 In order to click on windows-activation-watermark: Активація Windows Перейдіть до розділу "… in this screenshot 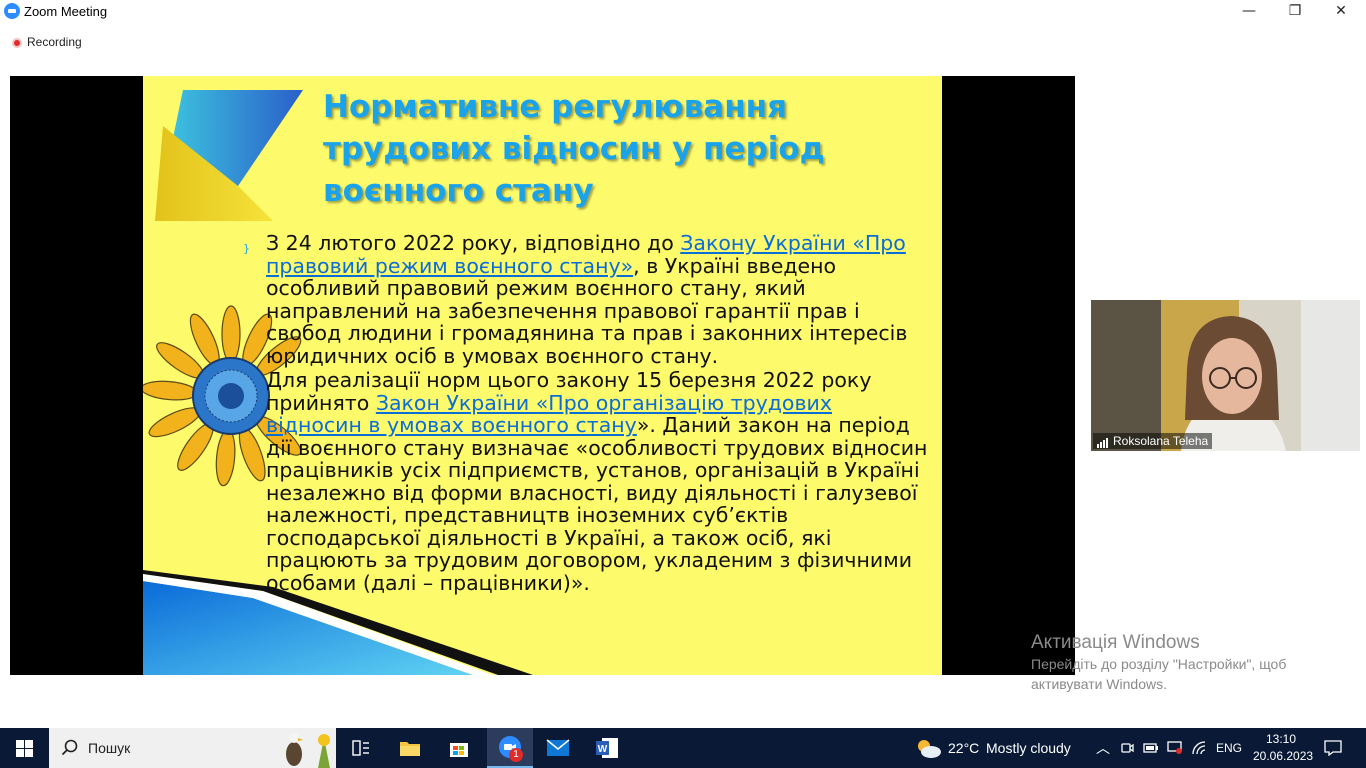, I will do `click(1158, 663)`.